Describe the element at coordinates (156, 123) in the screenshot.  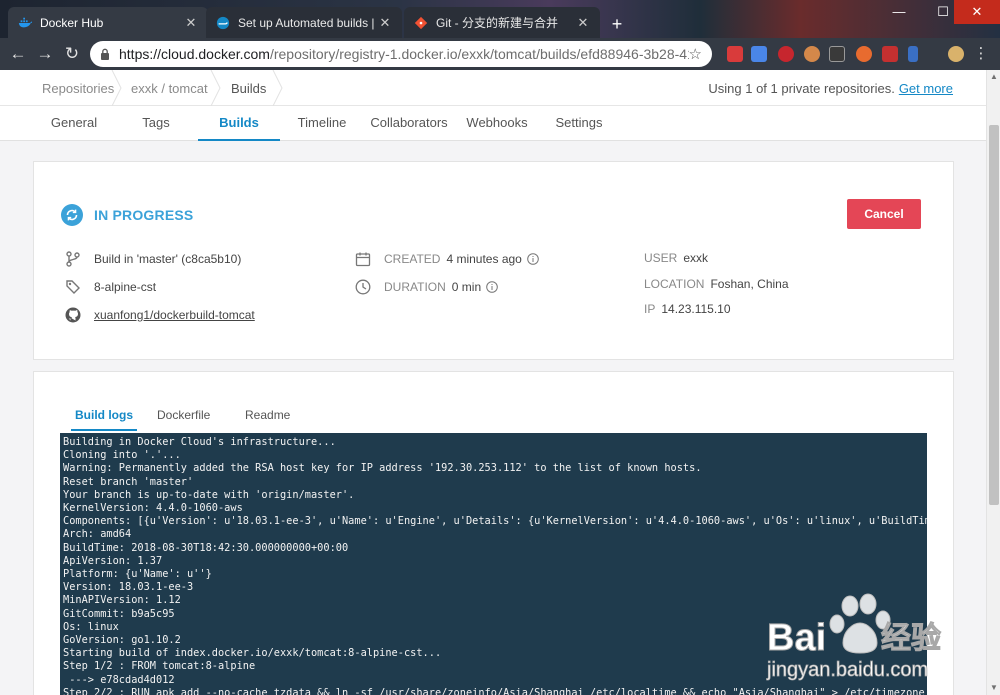
I see `tab-tags: Tags` at that location.